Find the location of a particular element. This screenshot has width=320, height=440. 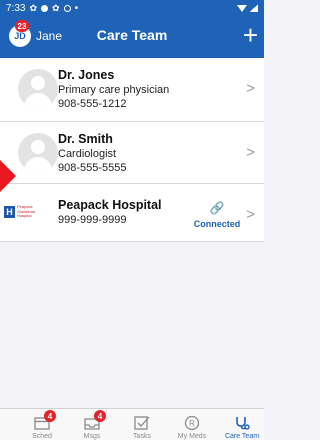

more-notifications-icon: • is located at coordinates (76, 8).